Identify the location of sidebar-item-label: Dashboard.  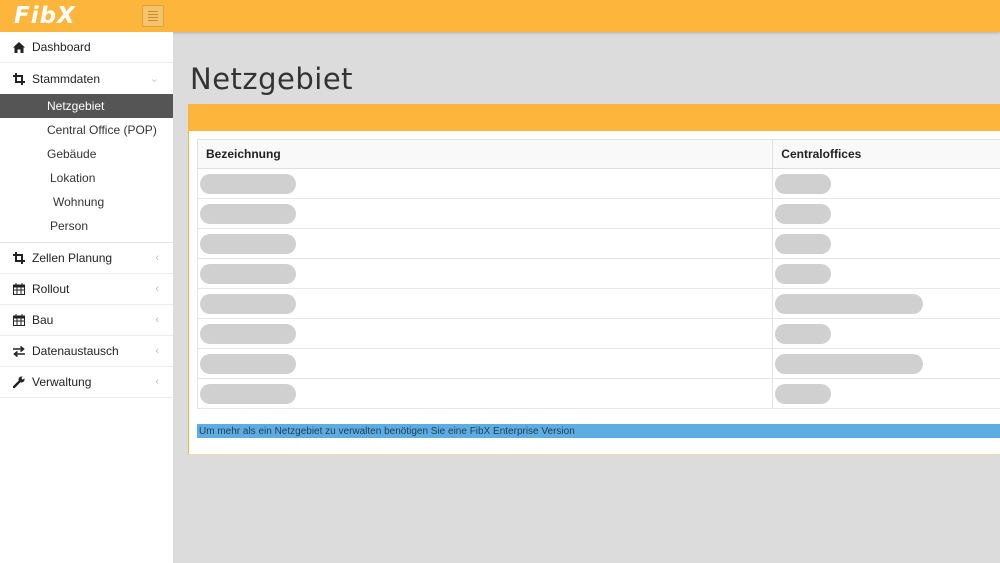
(61, 47).